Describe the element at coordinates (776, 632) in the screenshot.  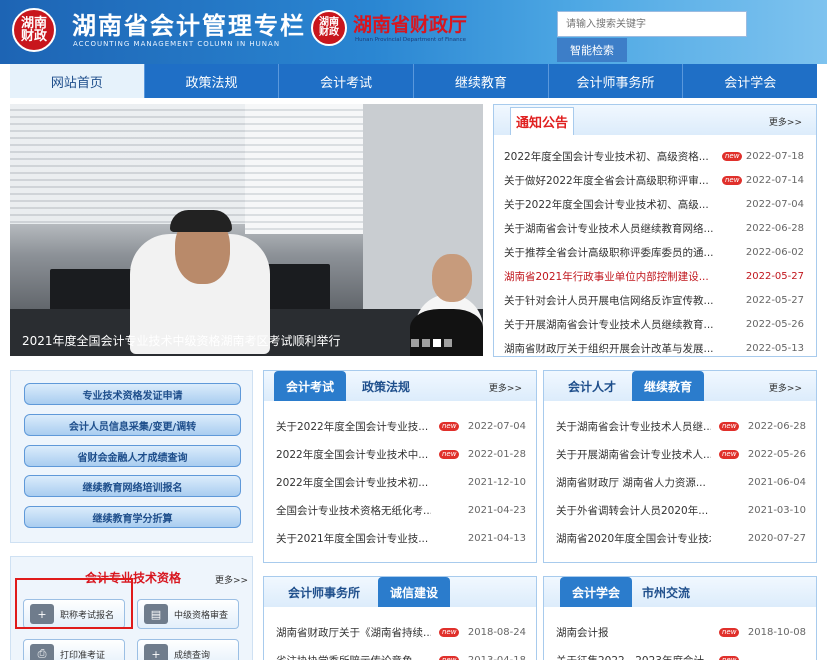
I see `list-item-date: 2018-10-08` at that location.